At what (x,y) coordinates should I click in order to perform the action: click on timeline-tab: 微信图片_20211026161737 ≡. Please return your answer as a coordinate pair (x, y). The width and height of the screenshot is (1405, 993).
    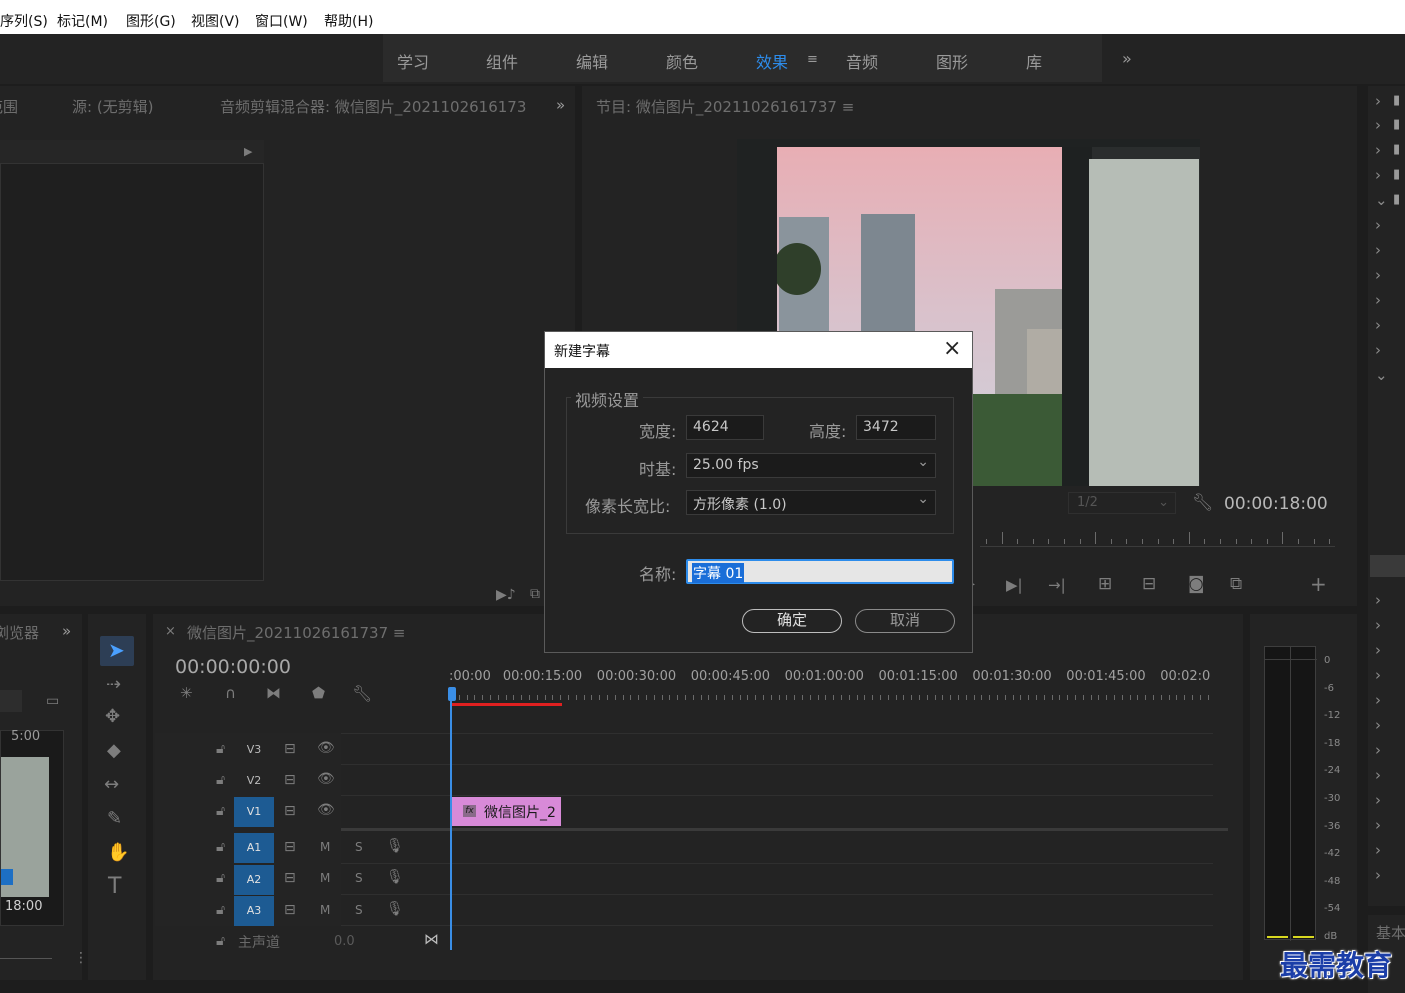
    Looking at the image, I should click on (296, 632).